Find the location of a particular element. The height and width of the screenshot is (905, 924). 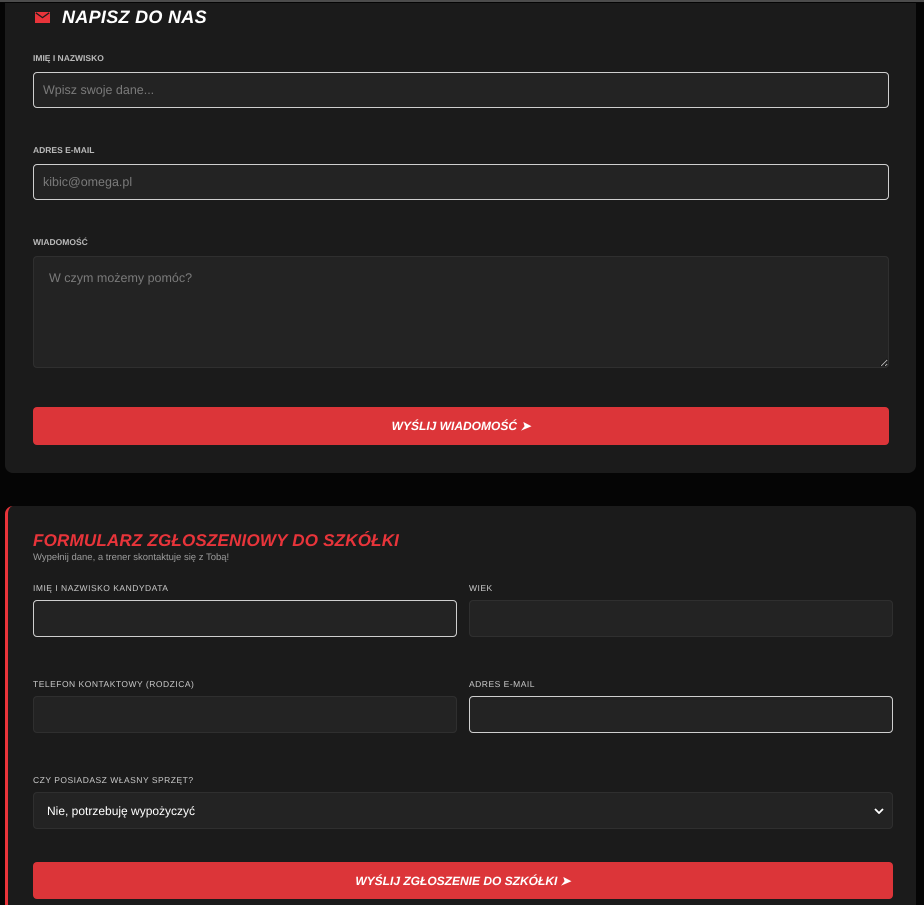

section-heading: NAPISZ DO NAS is located at coordinates (134, 17).